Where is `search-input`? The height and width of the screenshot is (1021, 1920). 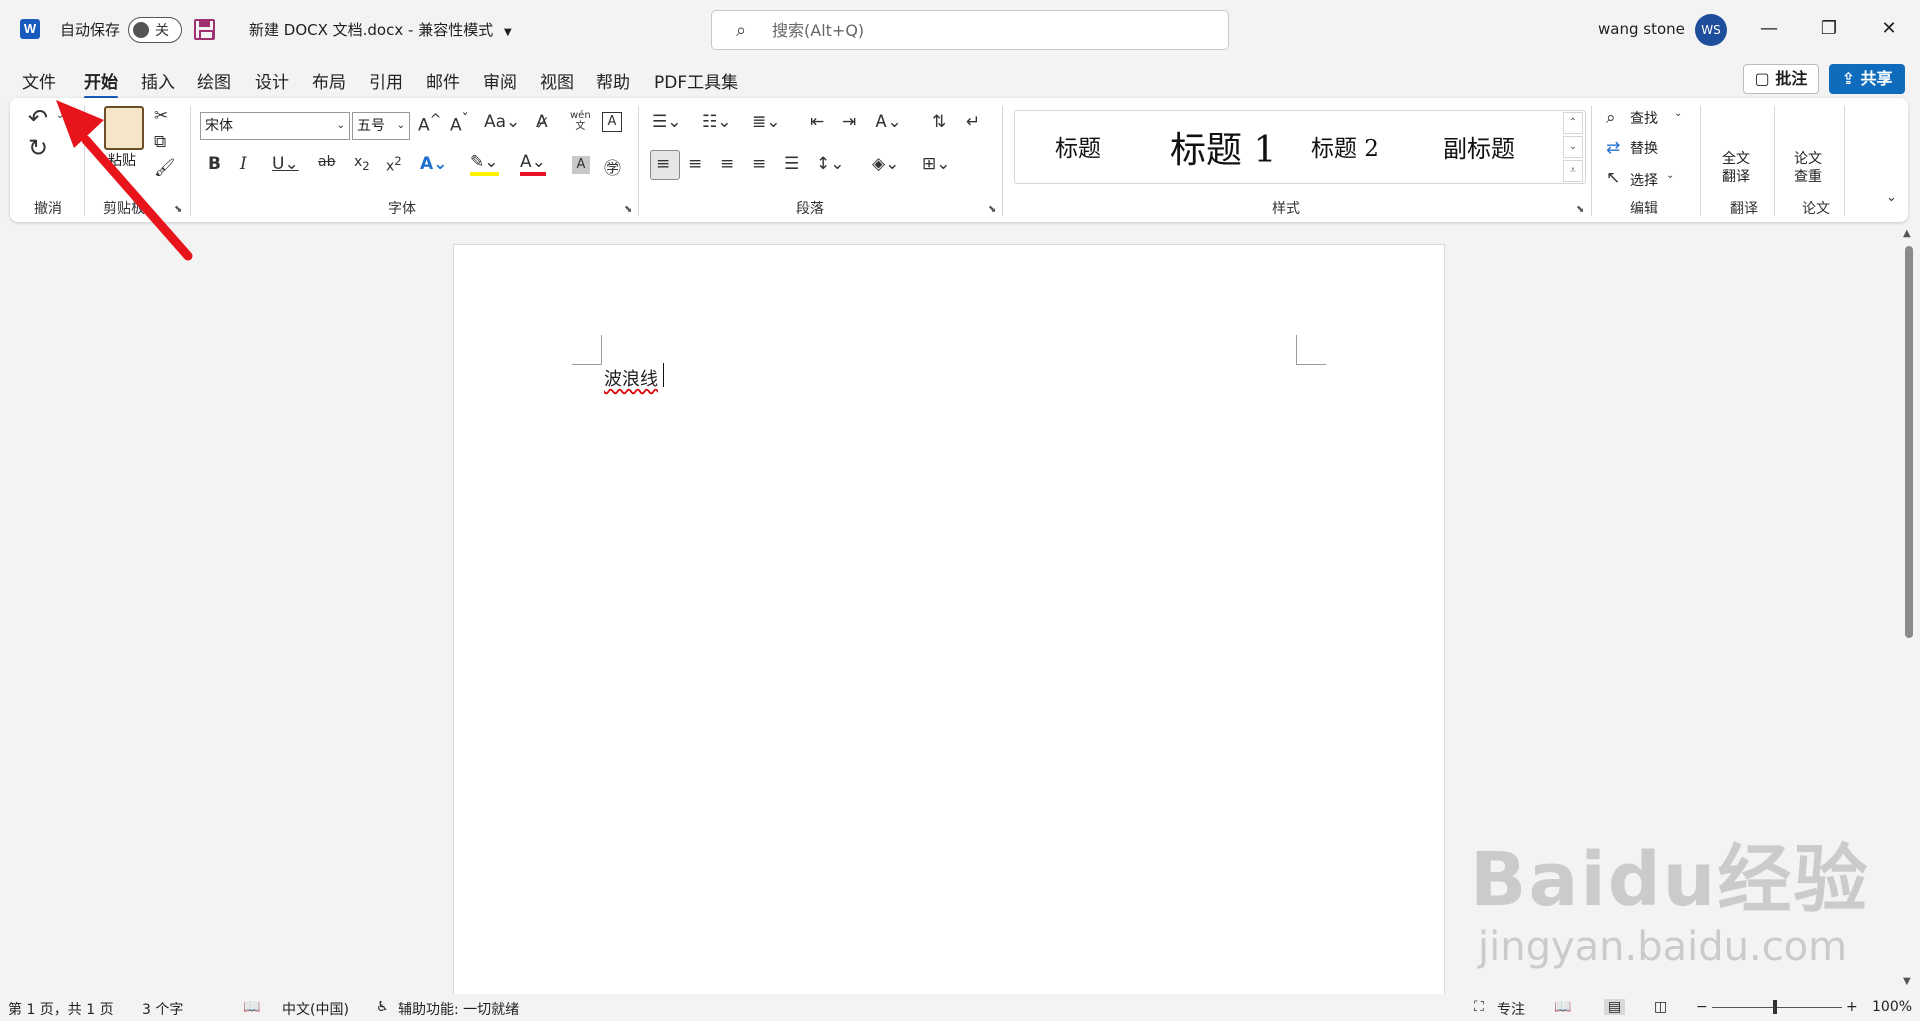
search-input is located at coordinates (982, 30).